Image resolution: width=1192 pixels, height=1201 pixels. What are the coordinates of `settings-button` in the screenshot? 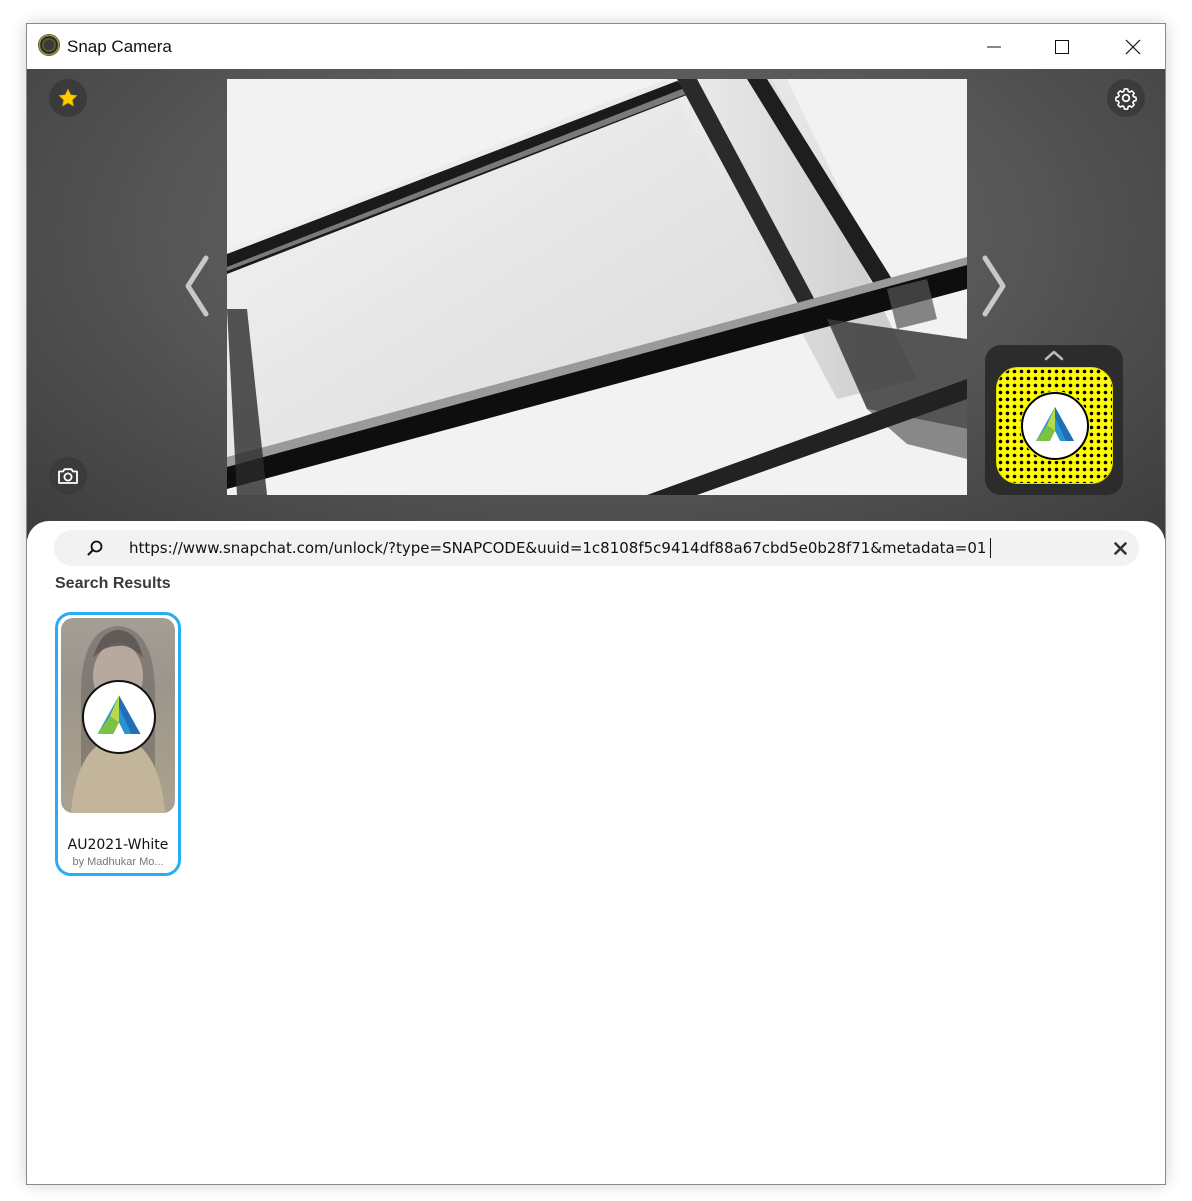 It's located at (1126, 98).